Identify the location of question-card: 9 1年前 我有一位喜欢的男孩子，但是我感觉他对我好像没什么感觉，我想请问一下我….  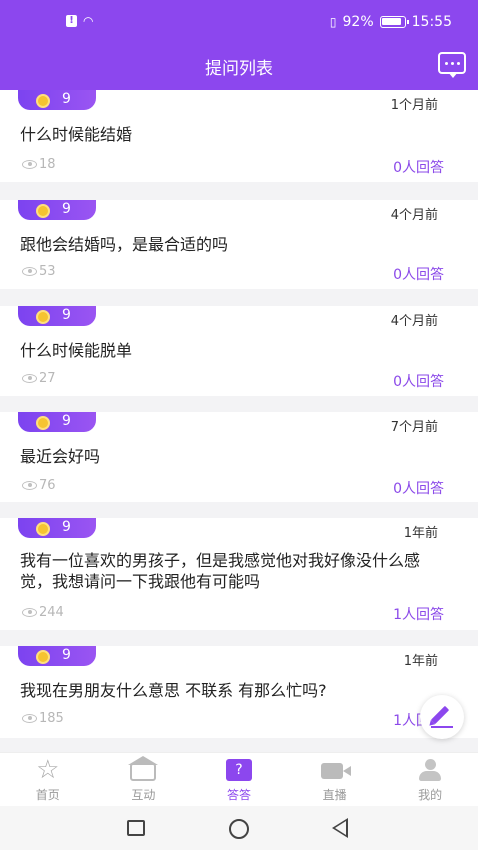
(239, 574).